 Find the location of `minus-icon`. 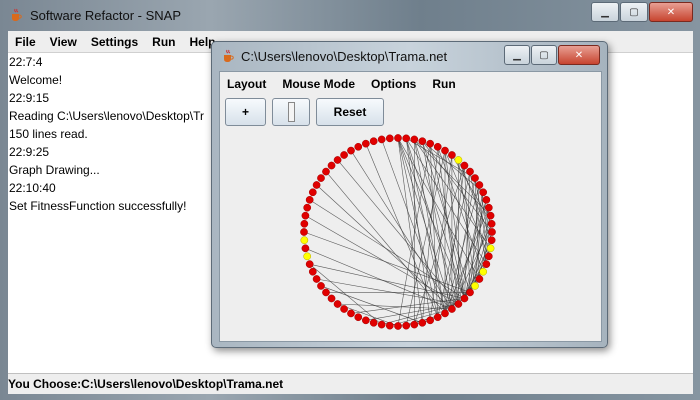

minus-icon is located at coordinates (291, 112).